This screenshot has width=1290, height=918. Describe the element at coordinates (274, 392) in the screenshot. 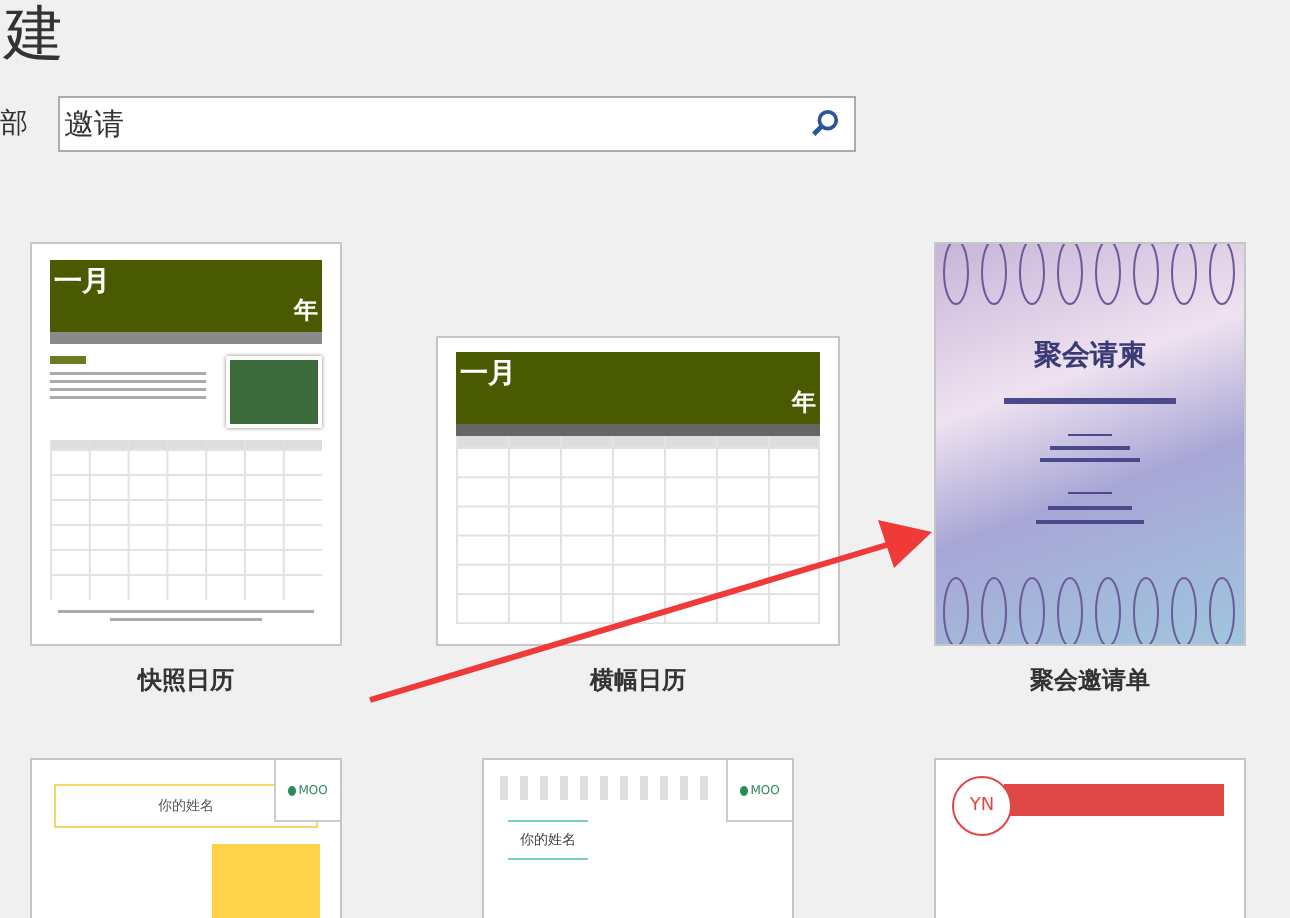

I see `photo-placeholder` at that location.